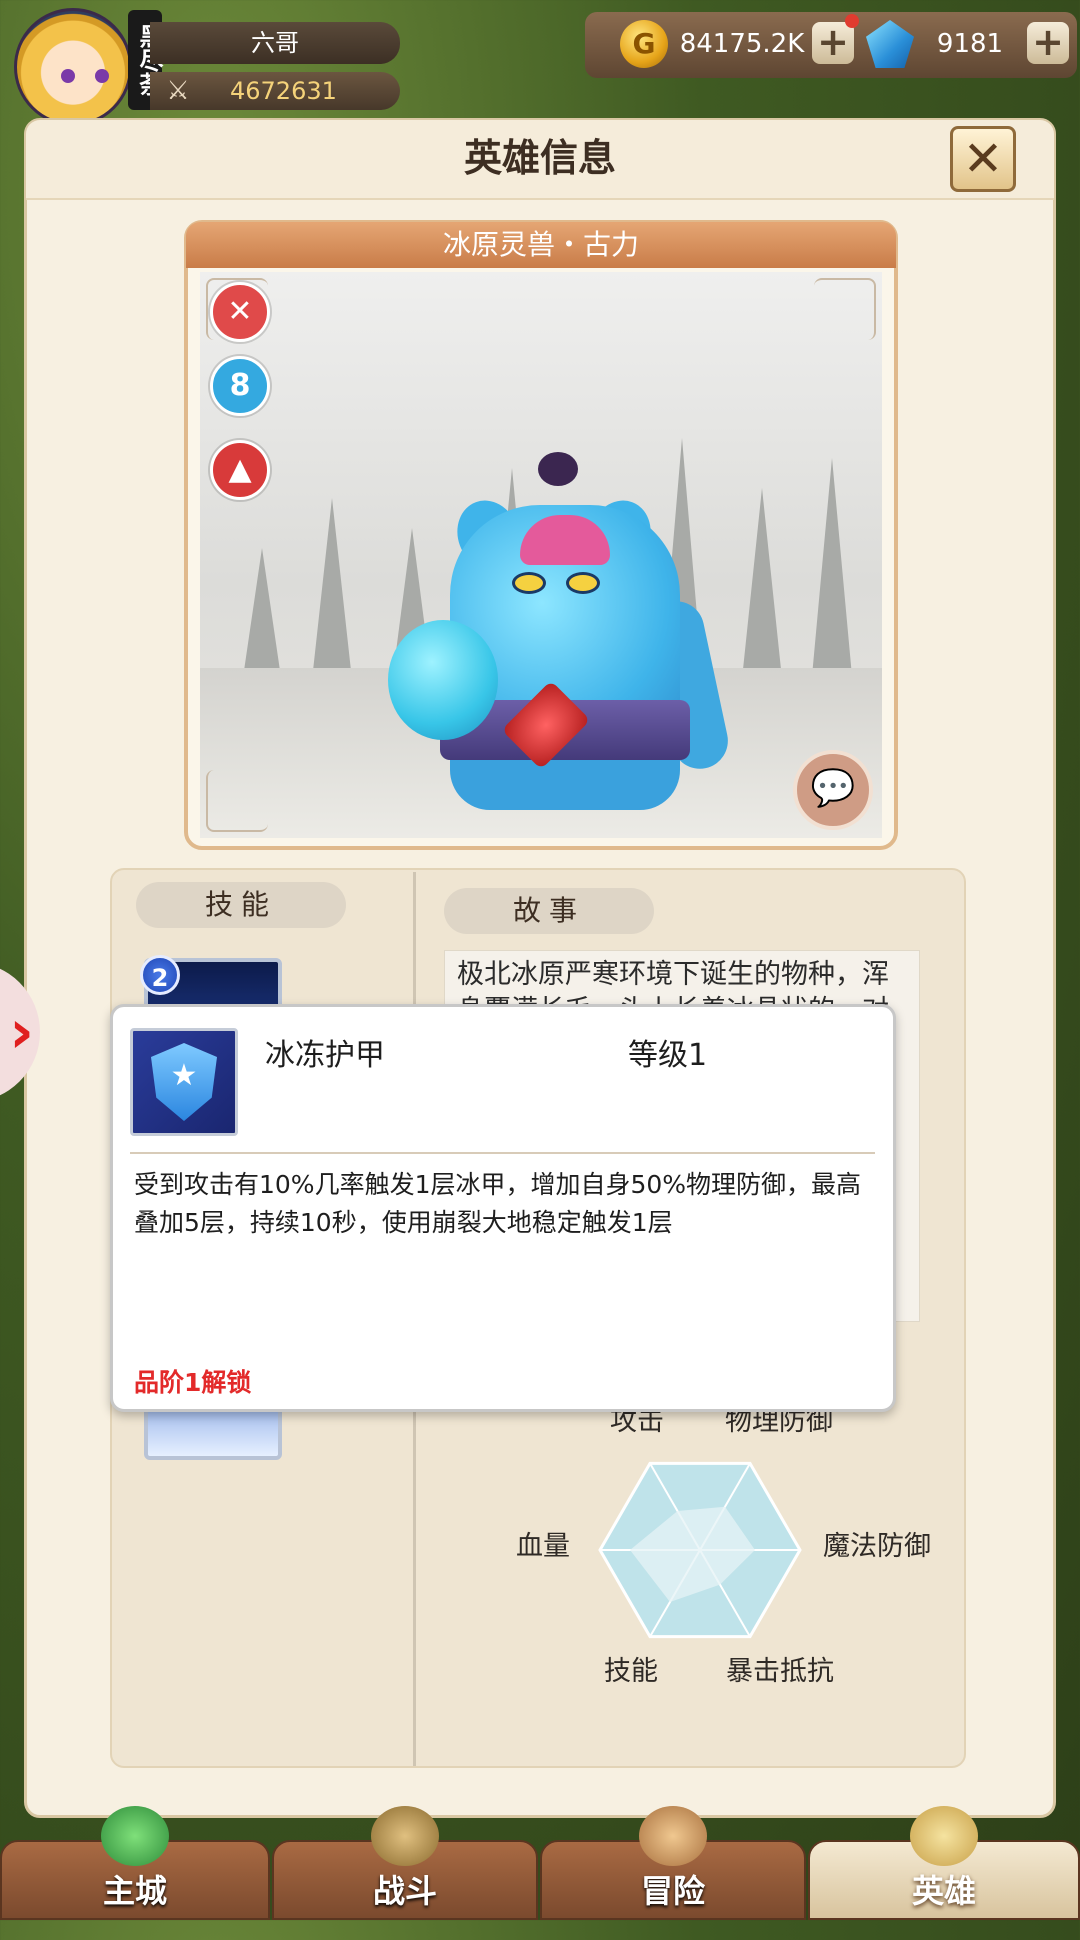 This screenshot has height=1940, width=1080. Describe the element at coordinates (780, 1671) in the screenshot. I see `radar-label-crit-resist: 暴击抵抗` at that location.